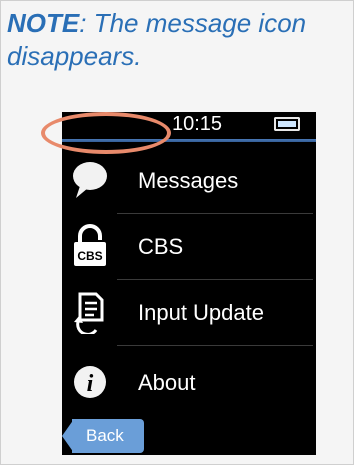 This screenshot has width=354, height=465. I want to click on note-prefix: NOTE, so click(43, 23).